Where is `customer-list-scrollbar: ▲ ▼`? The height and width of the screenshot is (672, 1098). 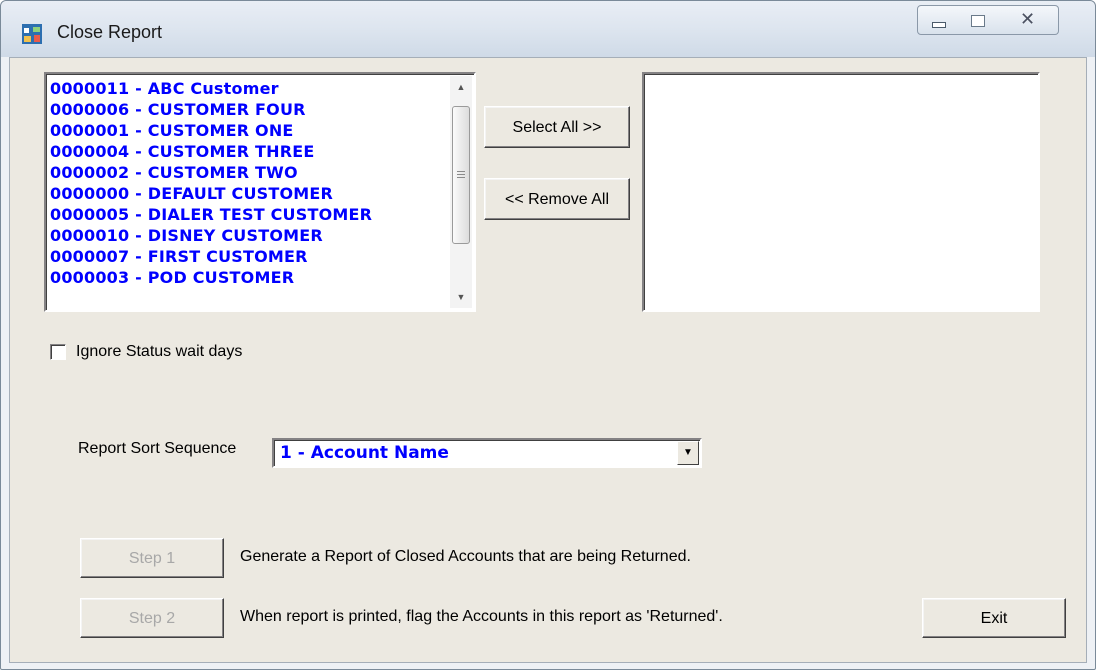 customer-list-scrollbar: ▲ ▼ is located at coordinates (461, 192).